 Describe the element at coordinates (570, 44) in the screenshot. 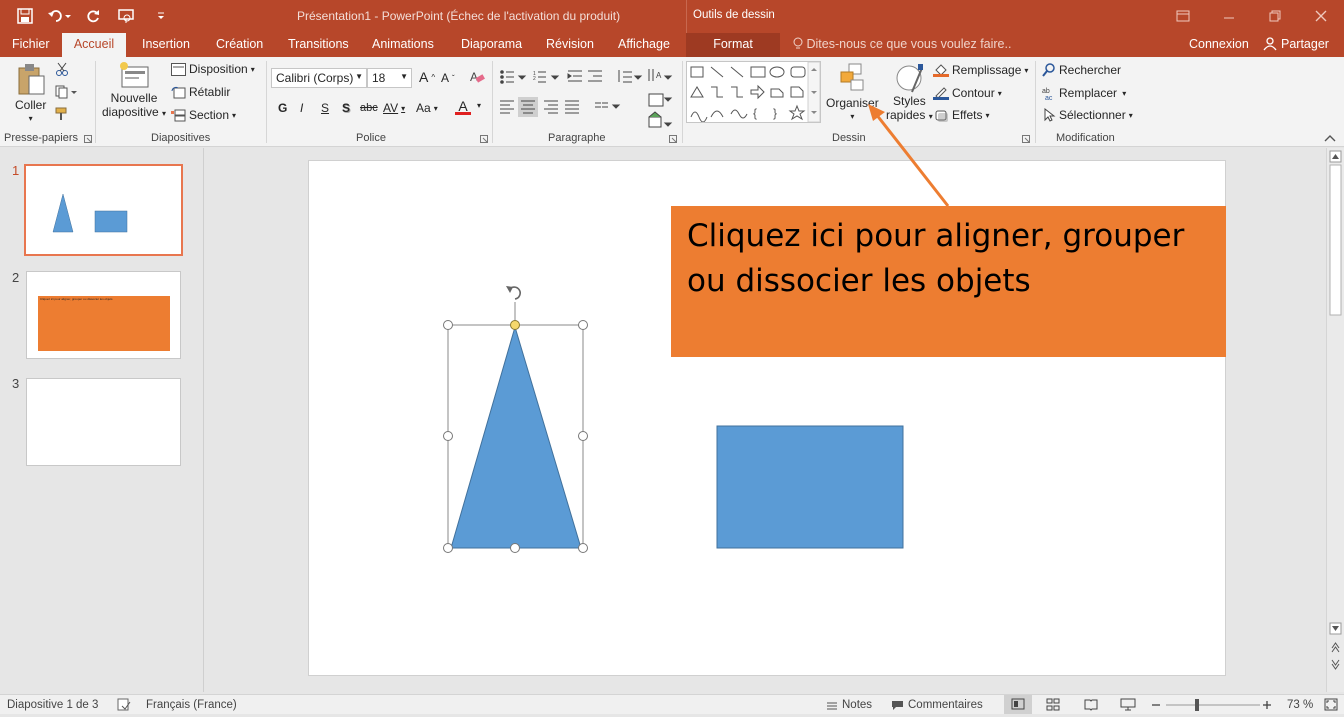

I see `tab-revision: Révision` at that location.